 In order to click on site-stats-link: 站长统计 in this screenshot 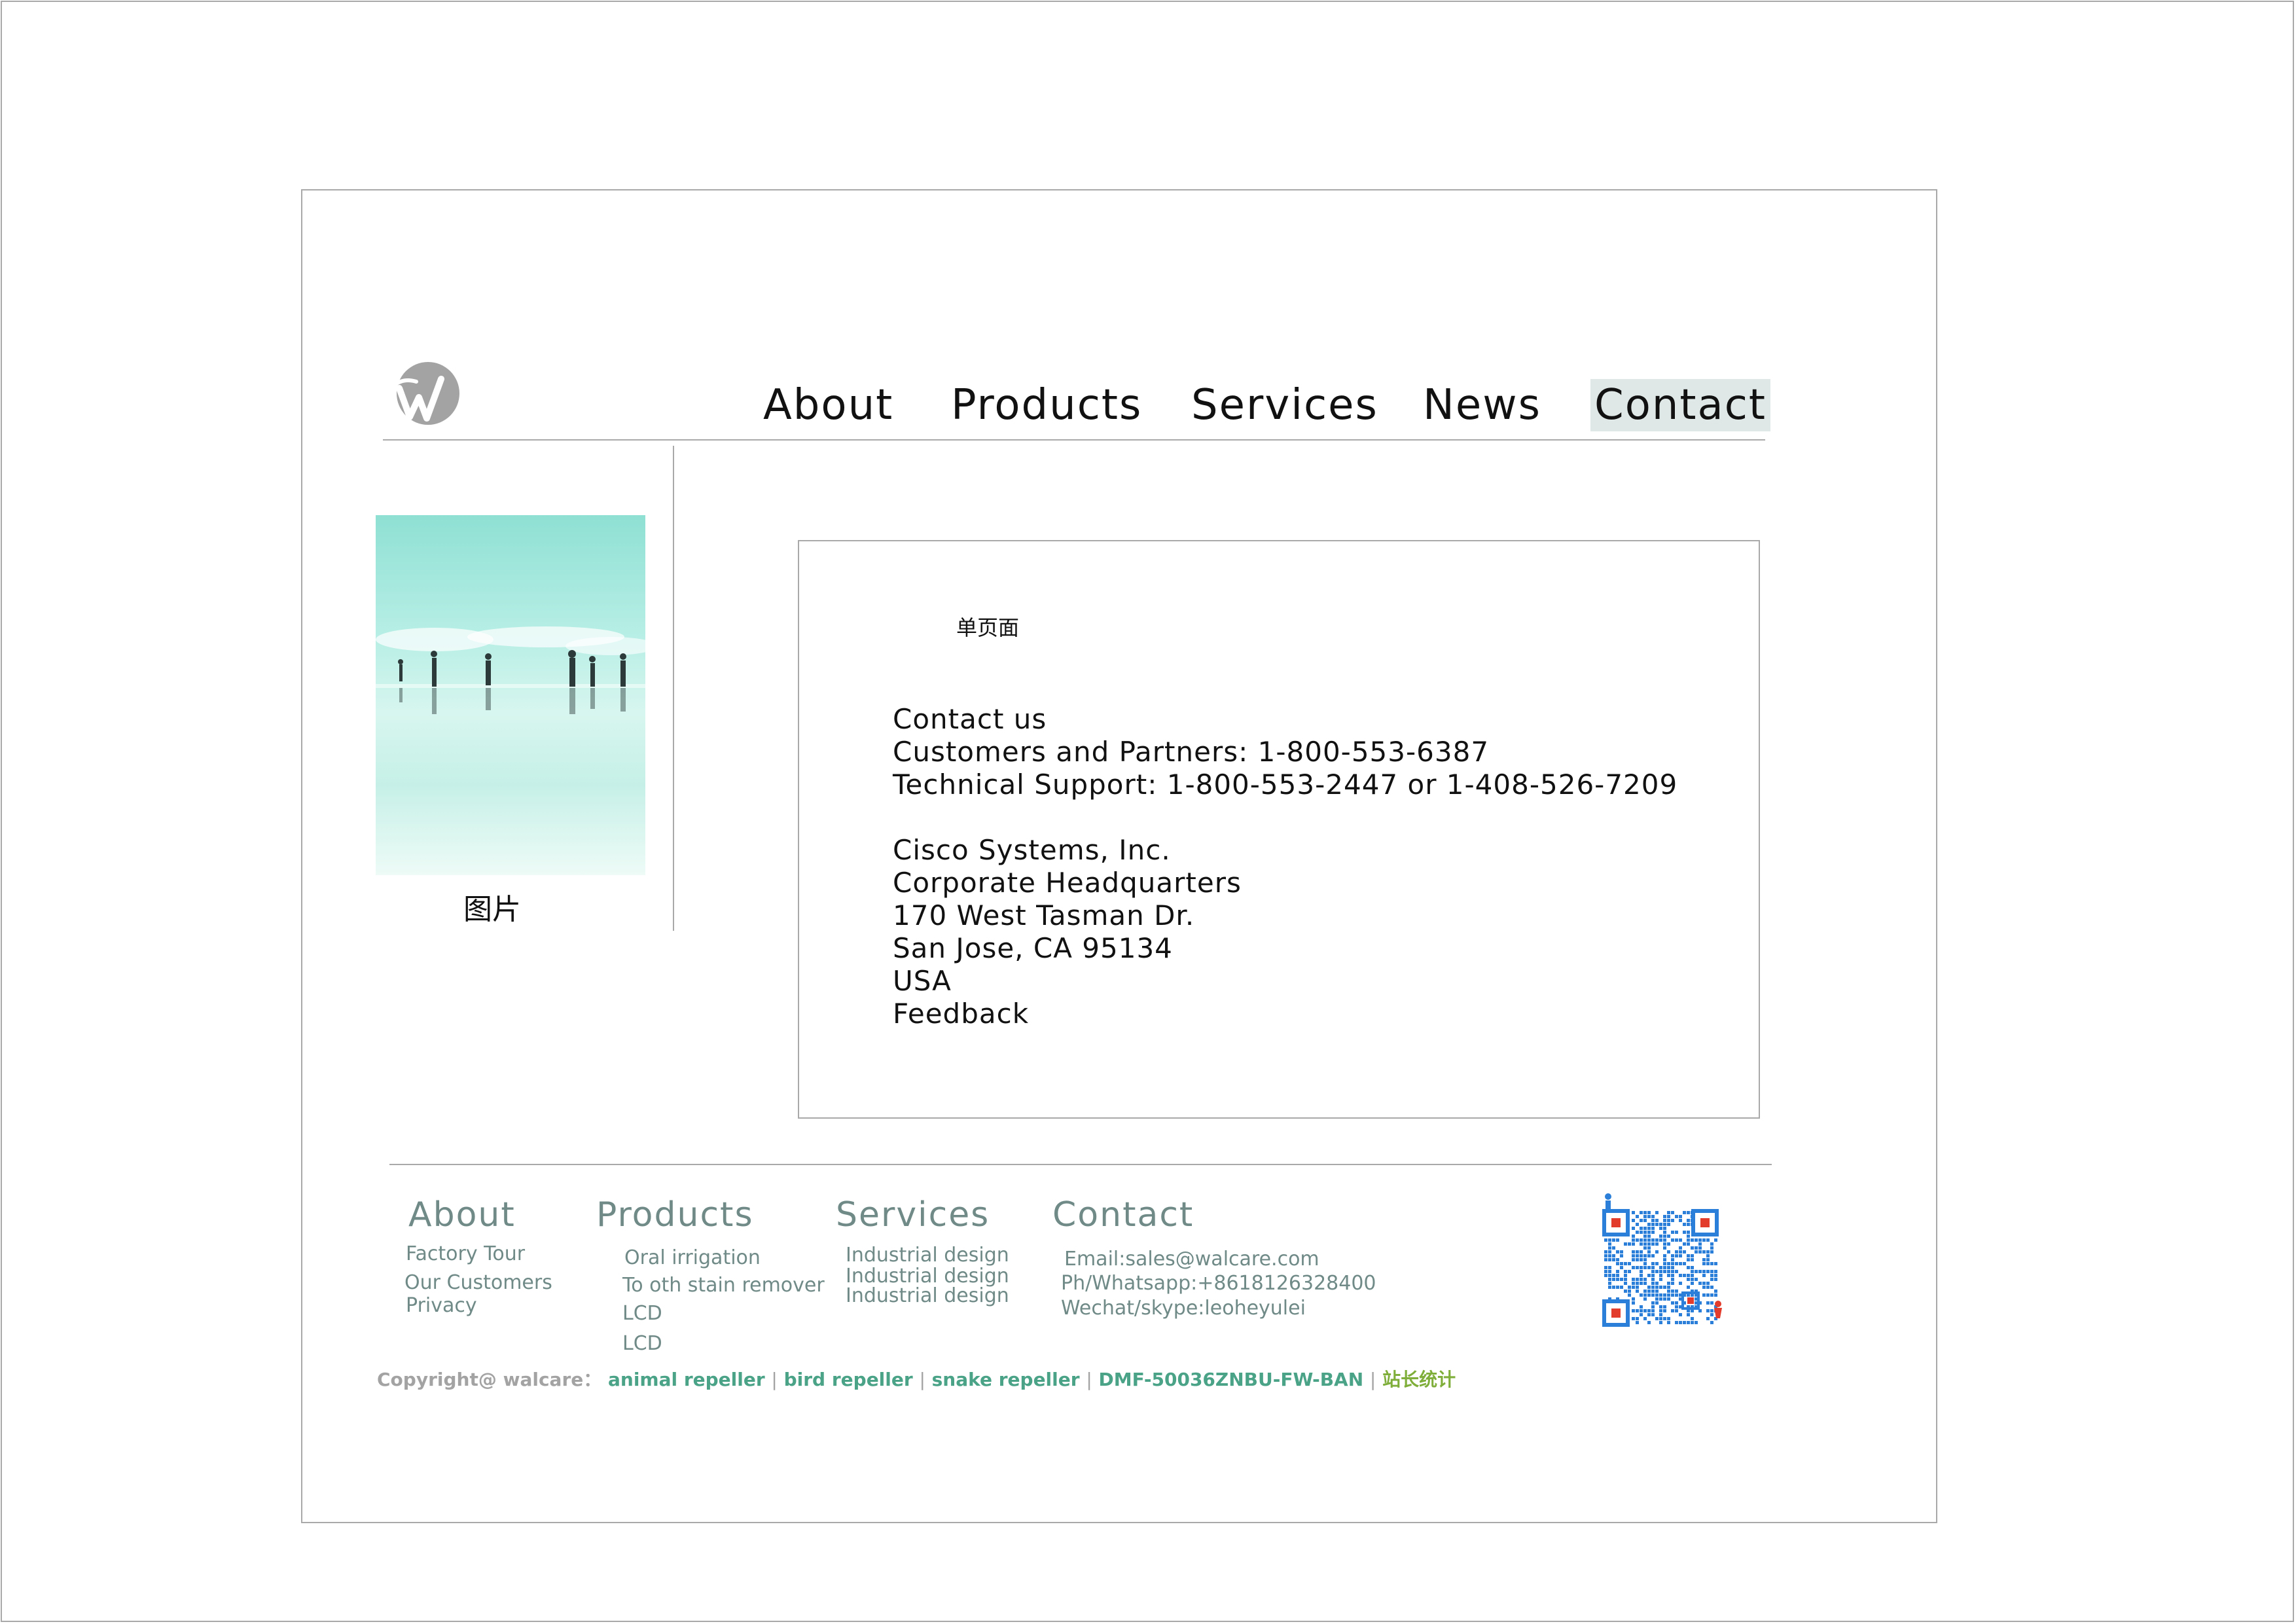, I will do `click(1419, 1379)`.